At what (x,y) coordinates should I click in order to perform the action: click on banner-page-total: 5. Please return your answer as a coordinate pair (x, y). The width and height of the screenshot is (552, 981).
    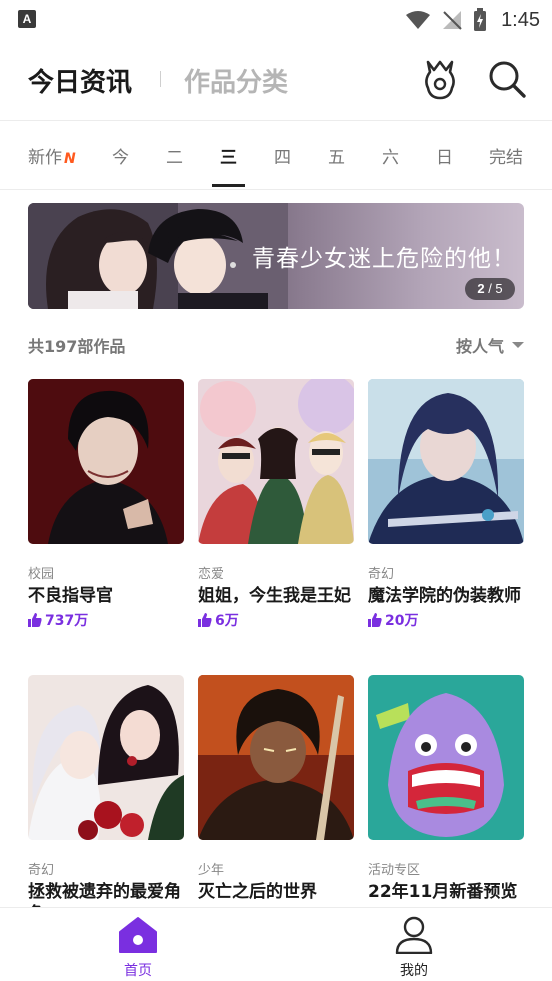
    Looking at the image, I should click on (499, 288).